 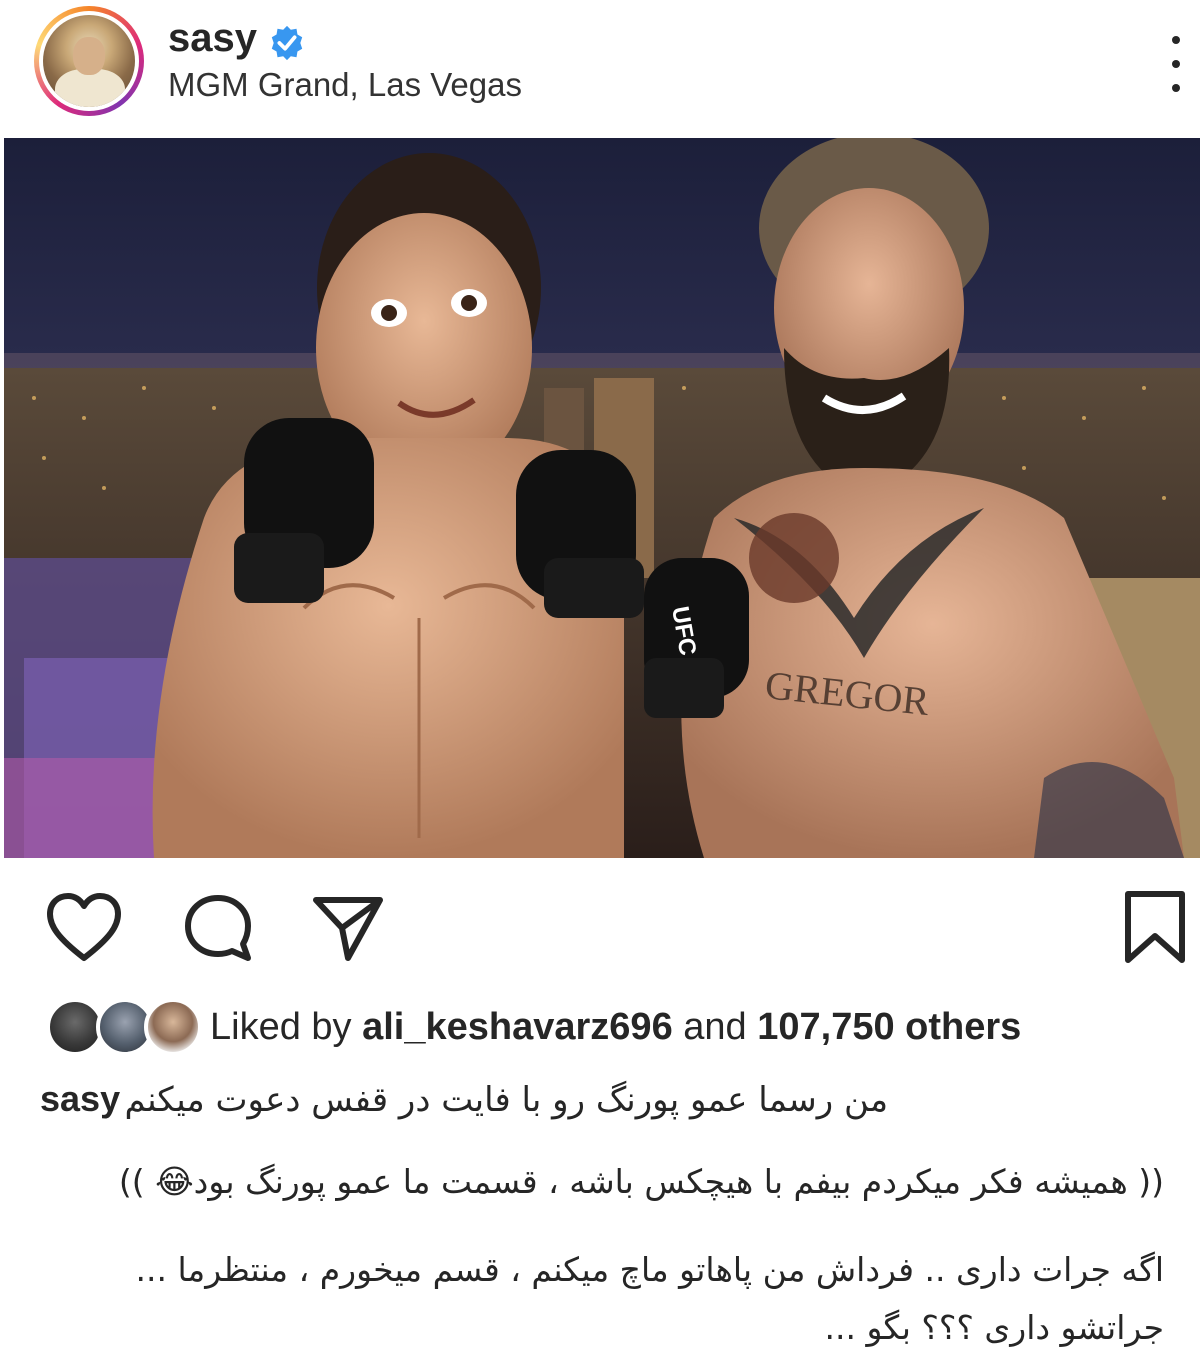 I want to click on username: sasy, so click(x=212, y=38).